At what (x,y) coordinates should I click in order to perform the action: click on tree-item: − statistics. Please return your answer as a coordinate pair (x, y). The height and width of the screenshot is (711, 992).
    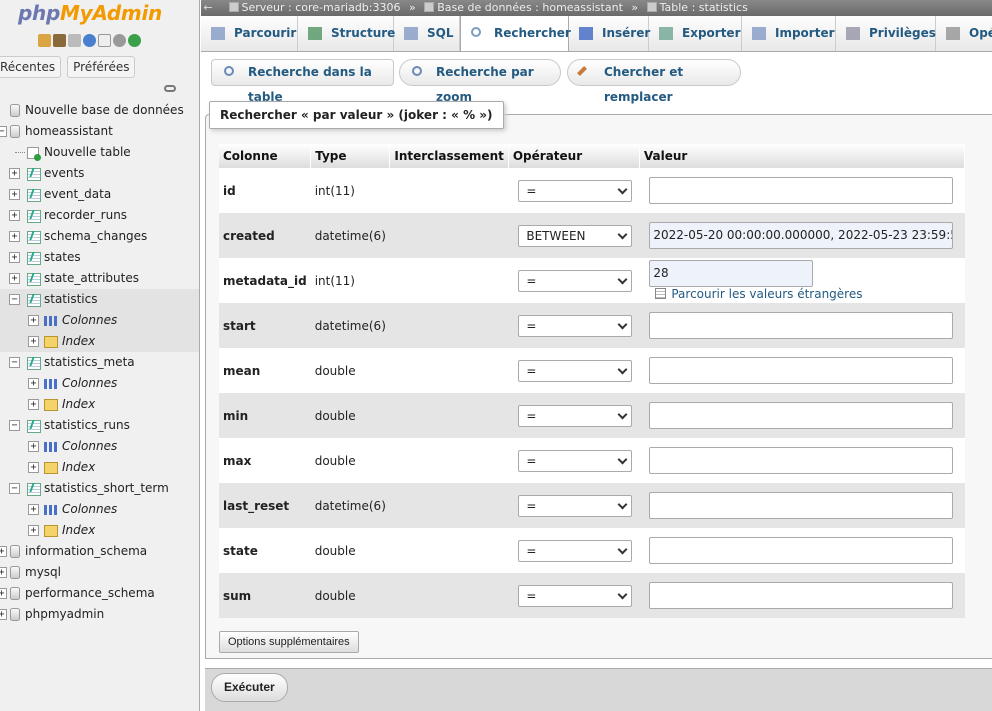
    Looking at the image, I should click on (99, 299).